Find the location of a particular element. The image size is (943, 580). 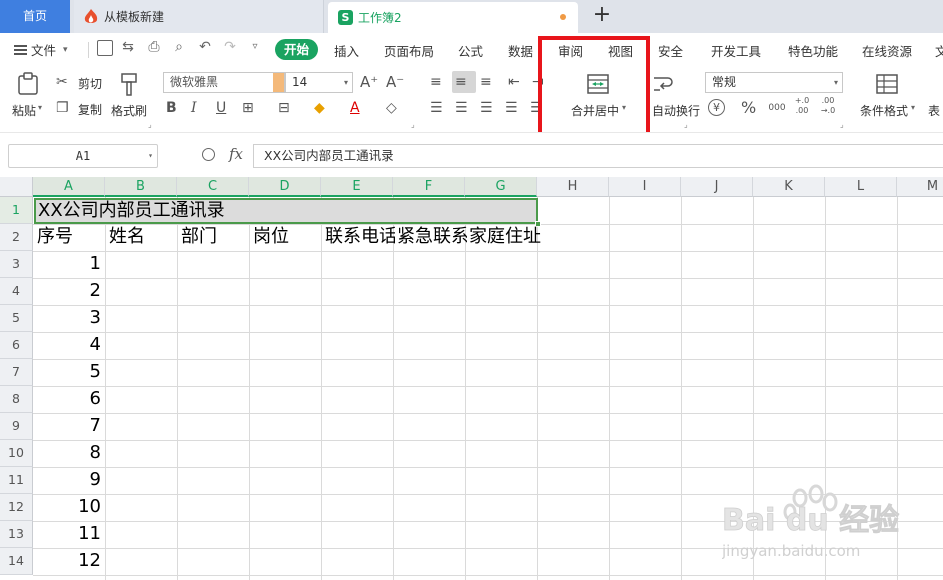

underline-button: U is located at coordinates (221, 108).